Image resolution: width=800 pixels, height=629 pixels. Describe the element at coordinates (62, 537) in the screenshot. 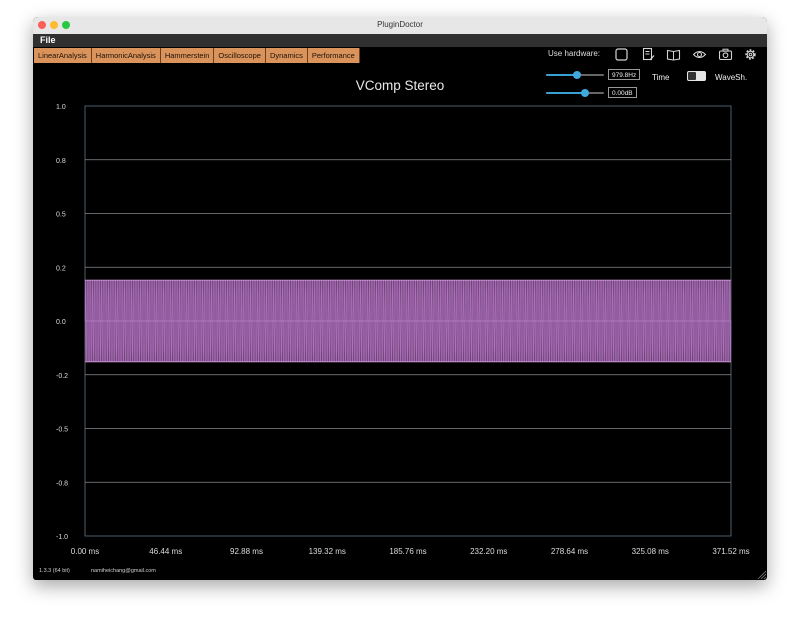

I see `y-tick-label: -1.0` at that location.